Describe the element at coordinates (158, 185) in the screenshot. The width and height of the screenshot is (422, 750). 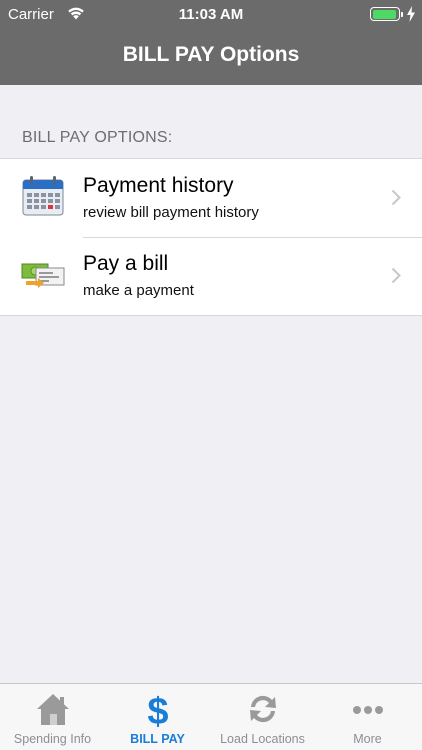
I see `row-title: Payment history` at that location.